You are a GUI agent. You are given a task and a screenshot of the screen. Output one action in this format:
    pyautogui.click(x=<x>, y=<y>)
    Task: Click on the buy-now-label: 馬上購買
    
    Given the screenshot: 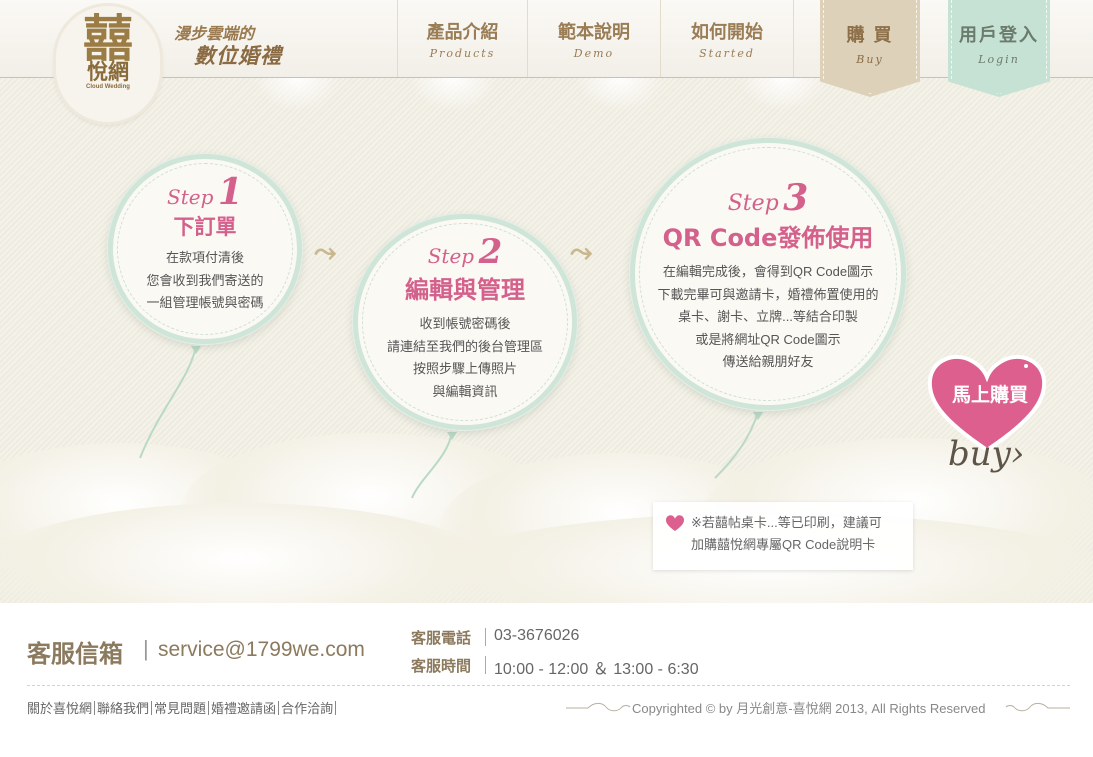 What is the action you would take?
    pyautogui.click(x=989, y=395)
    